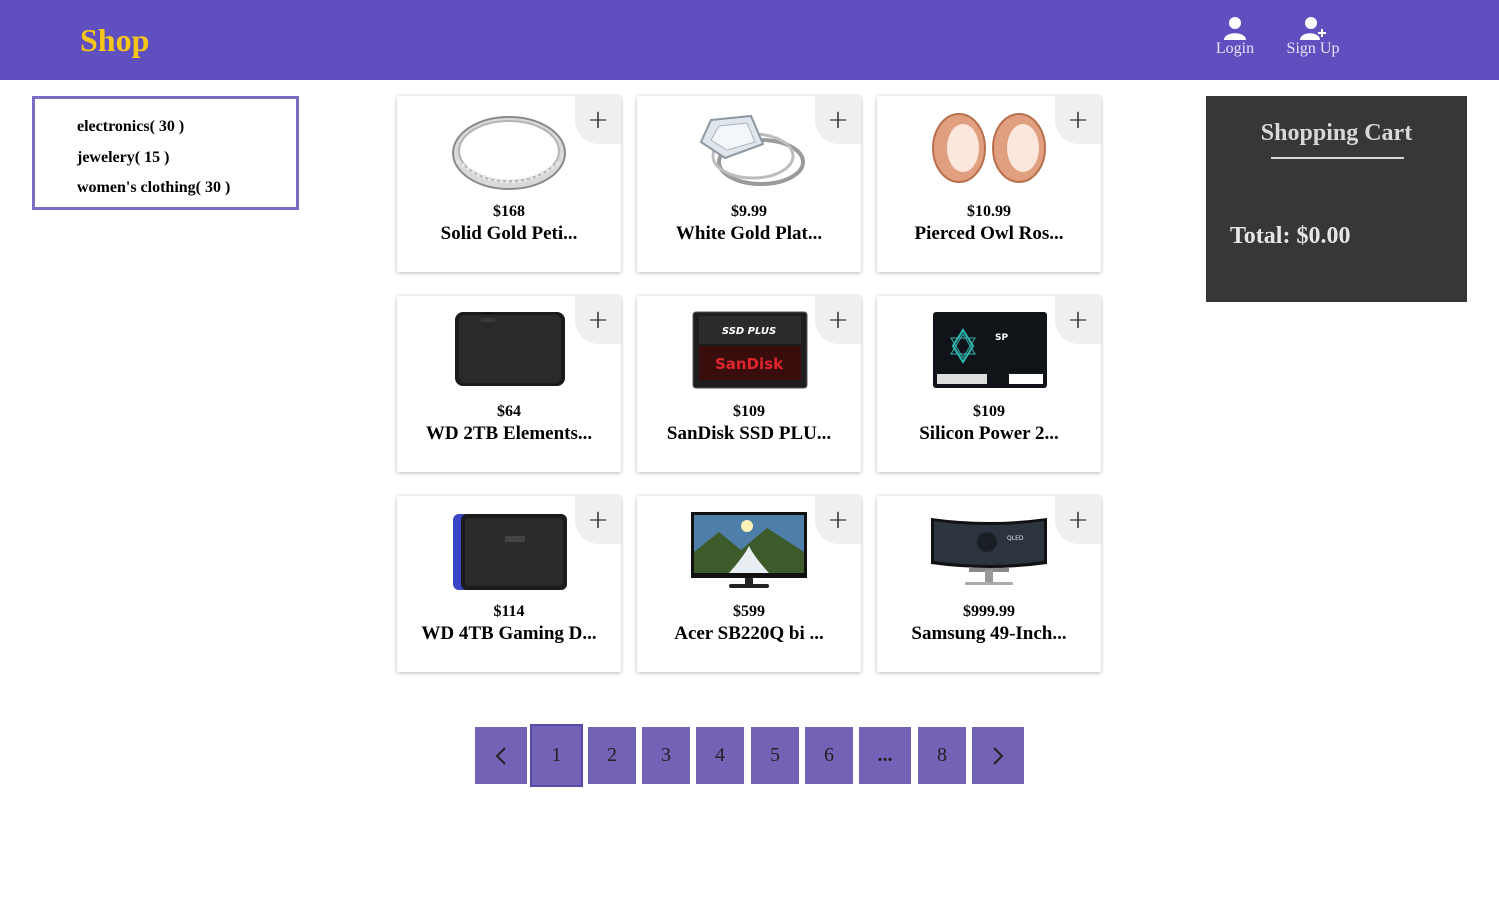 This screenshot has height=911, width=1499. What do you see at coordinates (1001, 338) in the screenshot?
I see `svg-text: SP` at bounding box center [1001, 338].